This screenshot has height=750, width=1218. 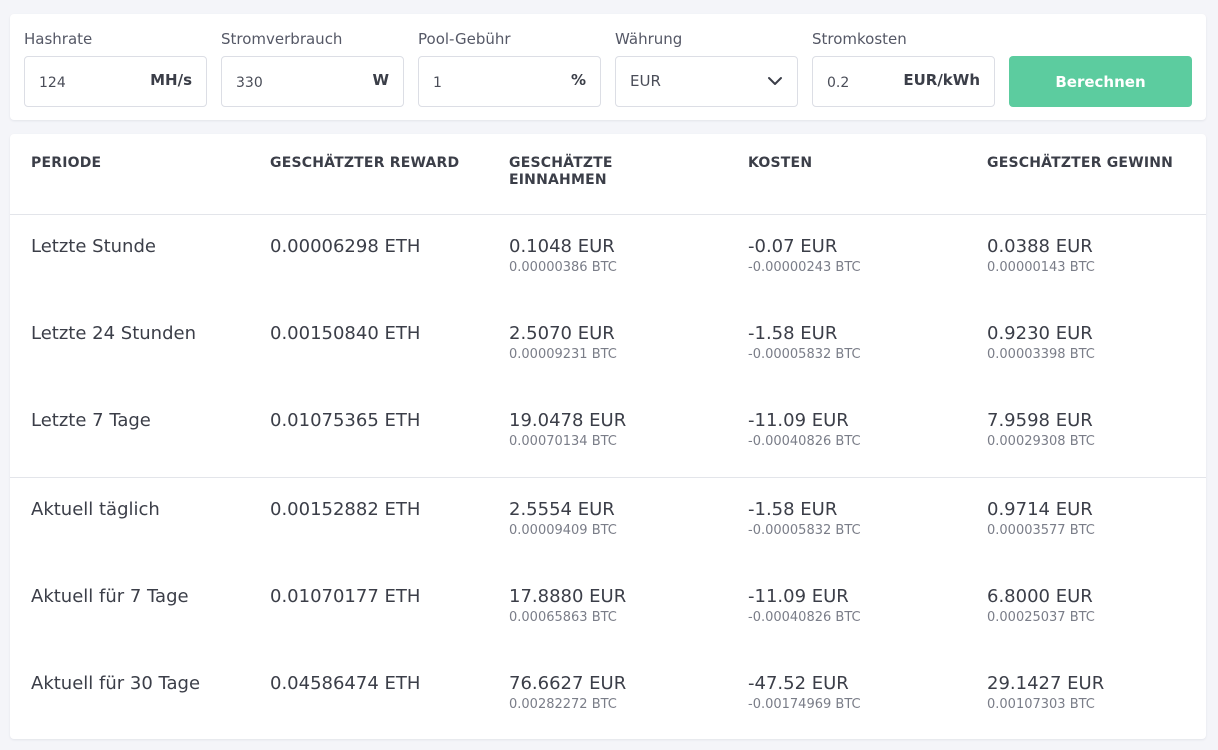 I want to click on profit-fiat: 0.0388 EUR, so click(x=1040, y=246).